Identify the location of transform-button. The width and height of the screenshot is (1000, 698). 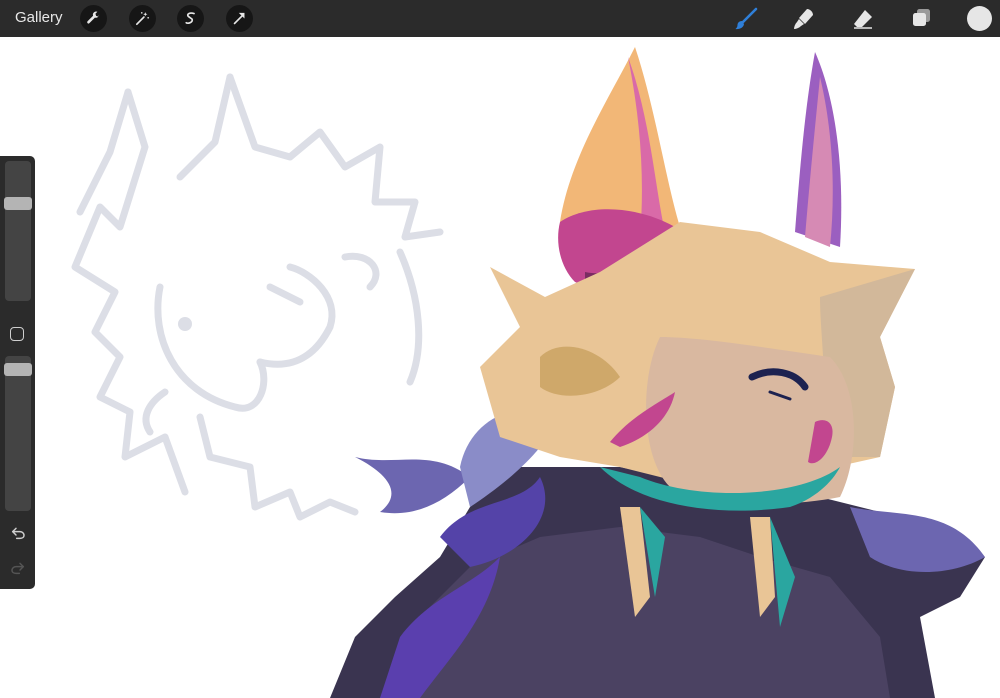
(239, 18).